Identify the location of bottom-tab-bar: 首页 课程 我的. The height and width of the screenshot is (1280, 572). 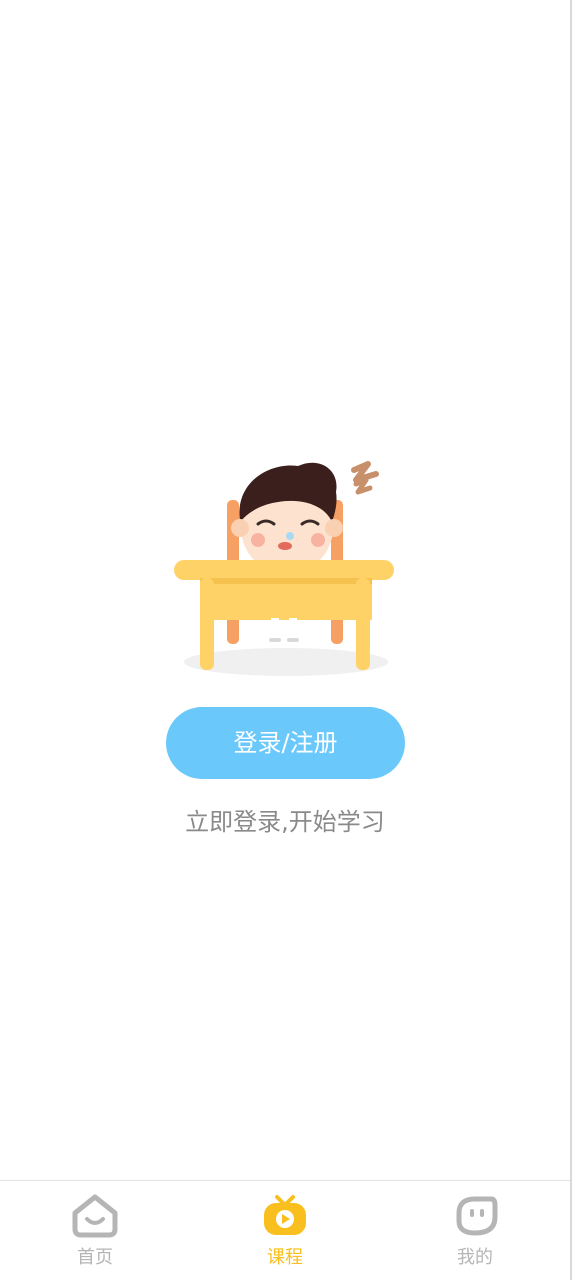
(285, 1230).